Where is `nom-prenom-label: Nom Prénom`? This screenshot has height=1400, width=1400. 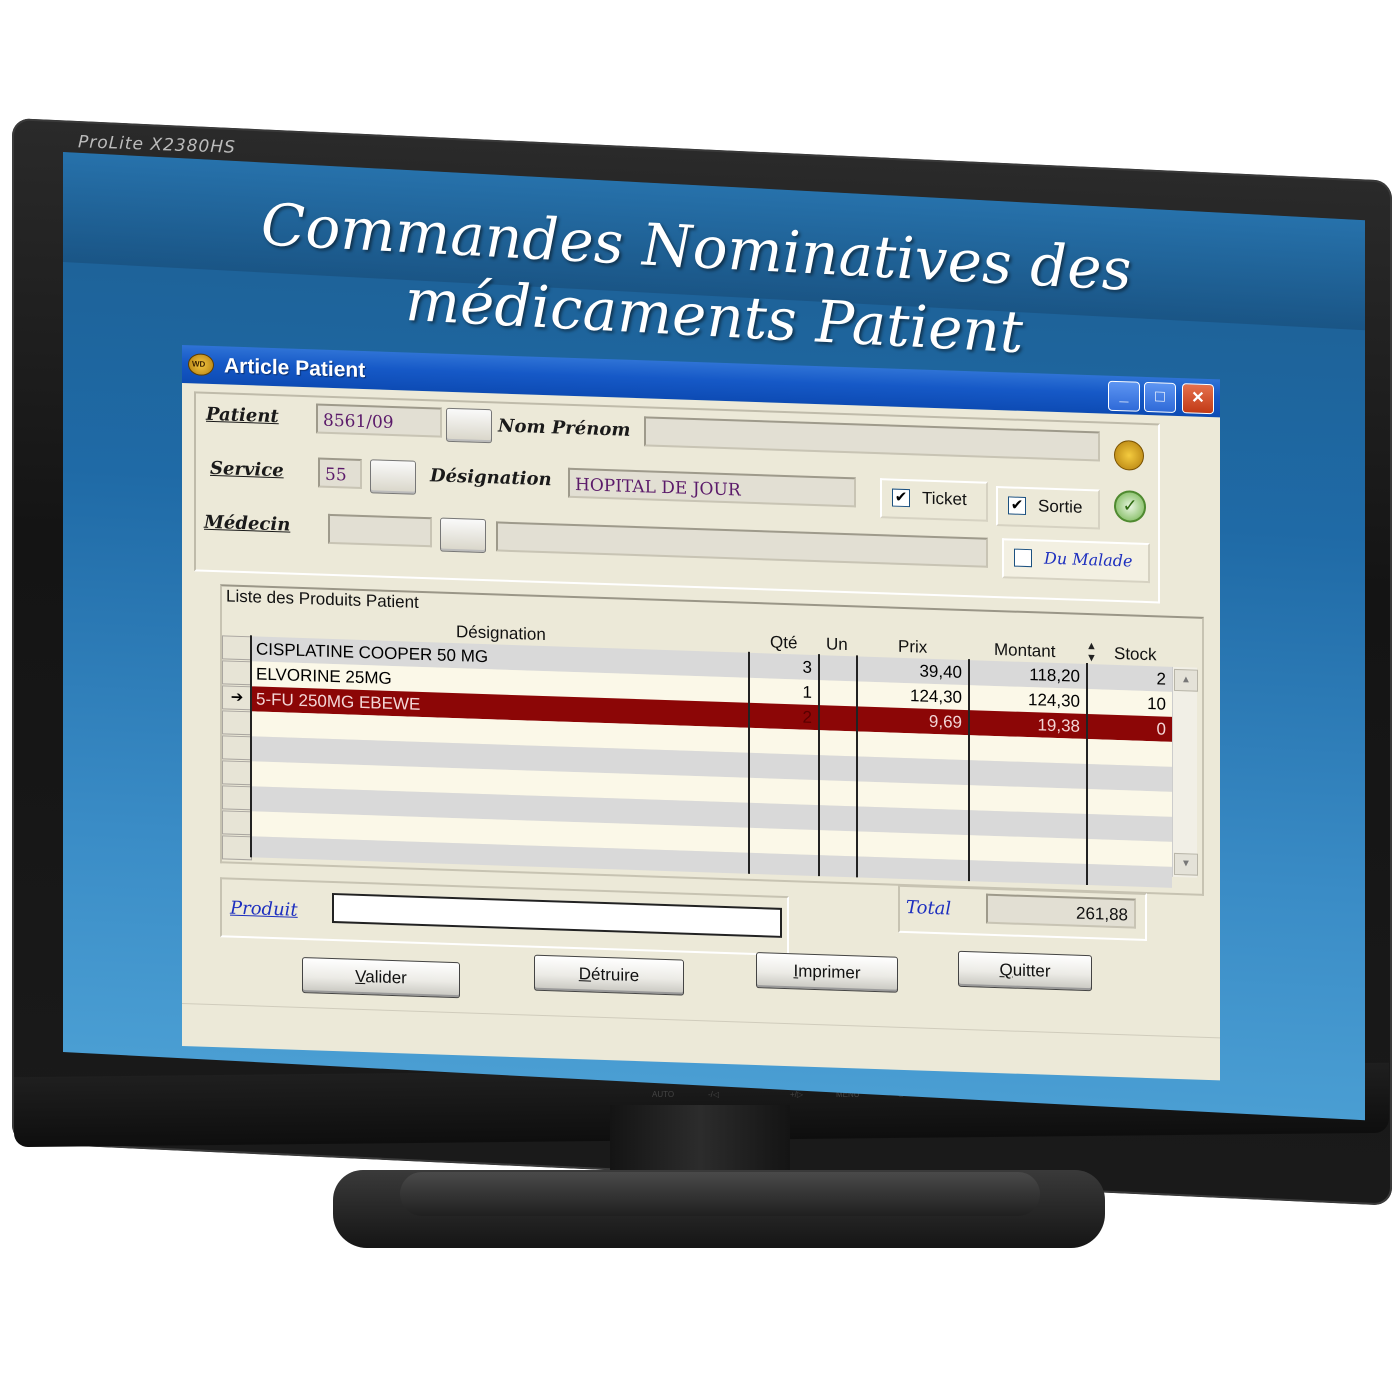
nom-prenom-label: Nom Prénom is located at coordinates (564, 428).